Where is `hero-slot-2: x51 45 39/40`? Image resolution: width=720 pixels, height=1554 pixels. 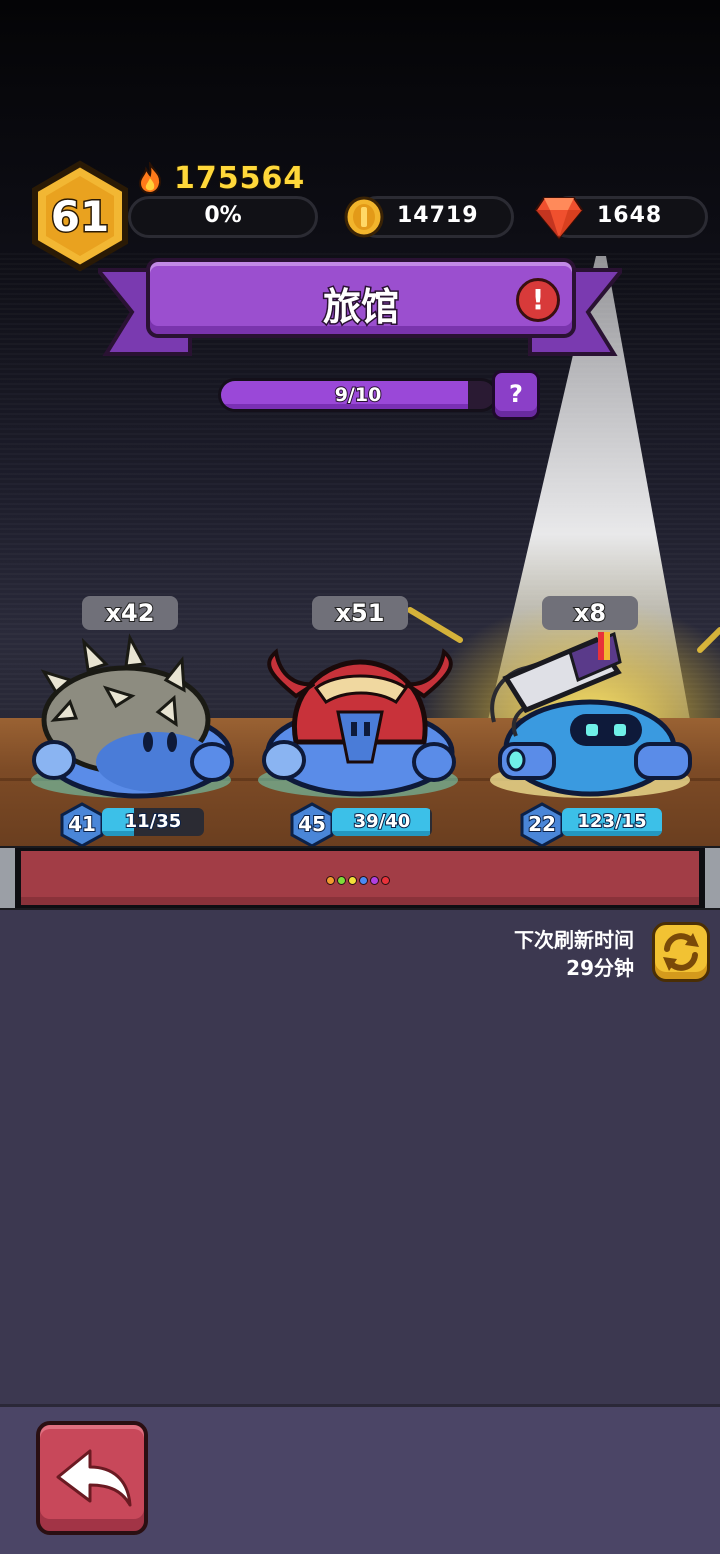
hero-slot-2: x51 45 39/40 is located at coordinates (361, 722).